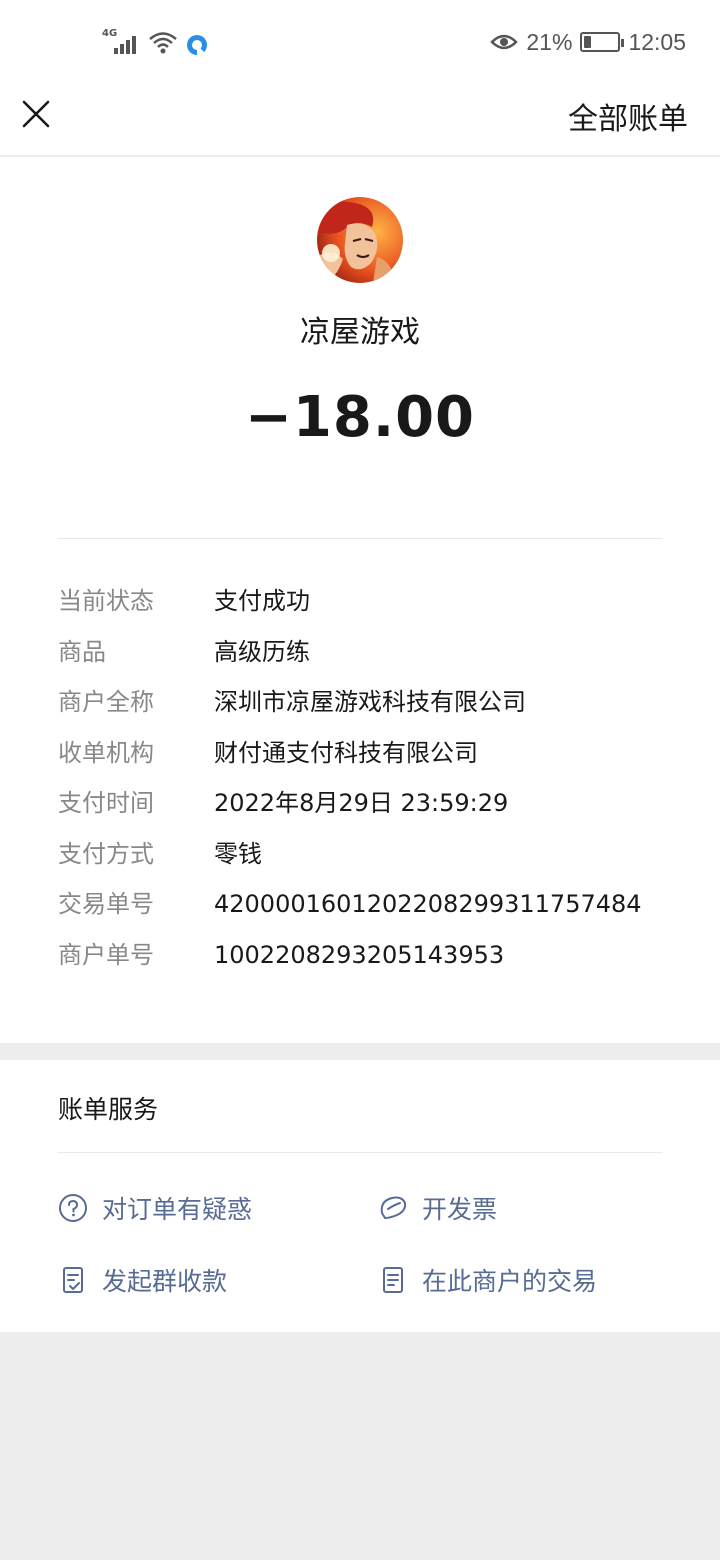  What do you see at coordinates (359, 955) in the screenshot?
I see `detail-value: 1002208293205143953` at bounding box center [359, 955].